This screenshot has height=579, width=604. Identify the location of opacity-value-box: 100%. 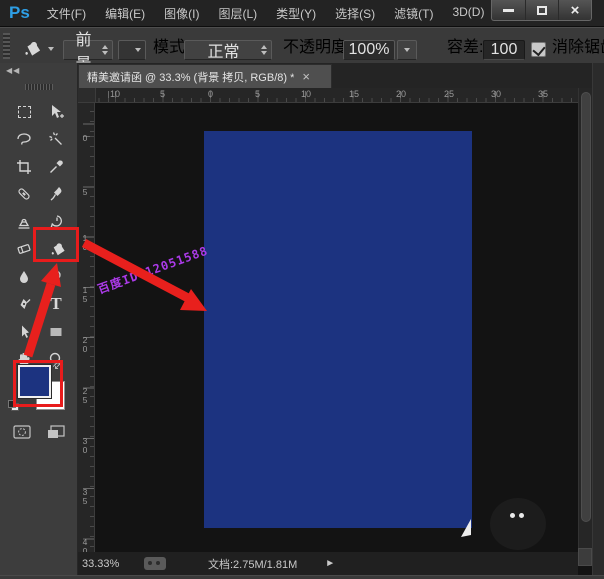
(369, 50).